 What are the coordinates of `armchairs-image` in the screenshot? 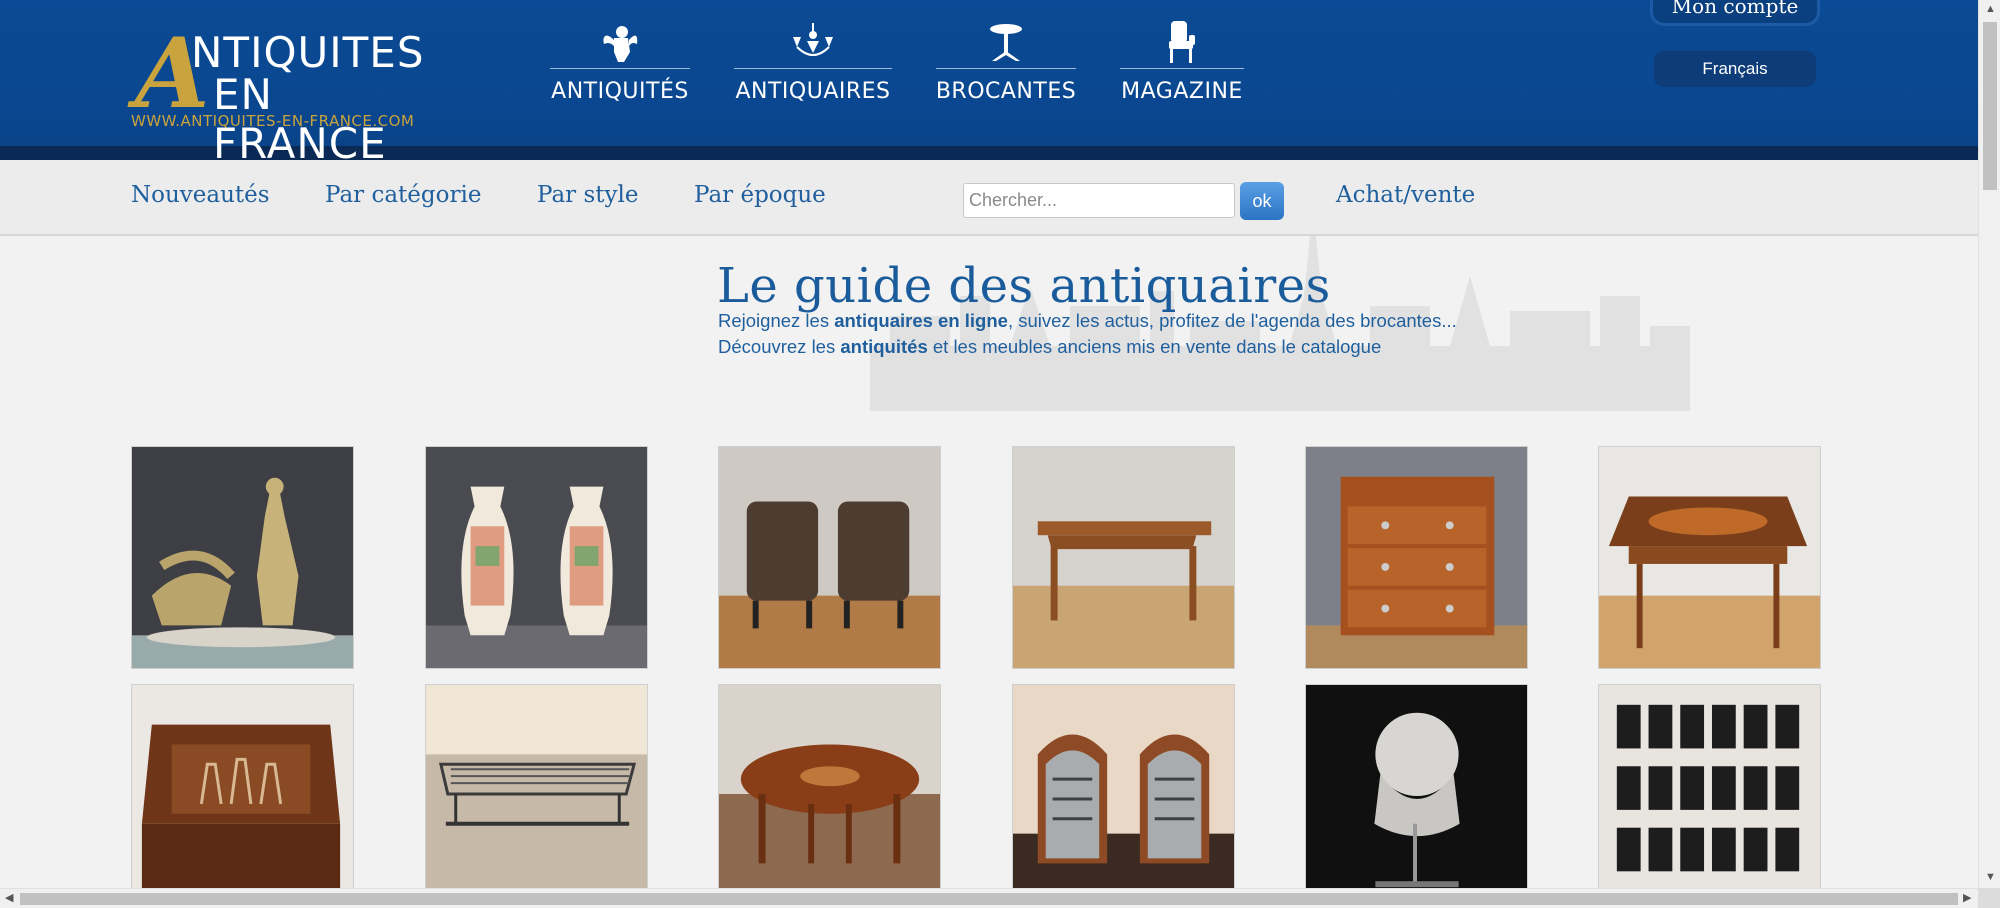 It's located at (829, 557).